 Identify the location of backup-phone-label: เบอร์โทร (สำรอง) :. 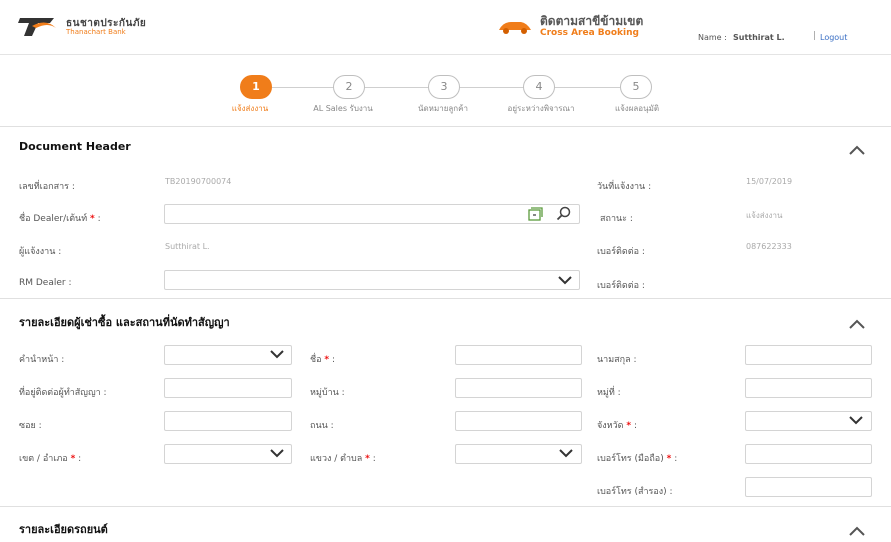
(635, 492).